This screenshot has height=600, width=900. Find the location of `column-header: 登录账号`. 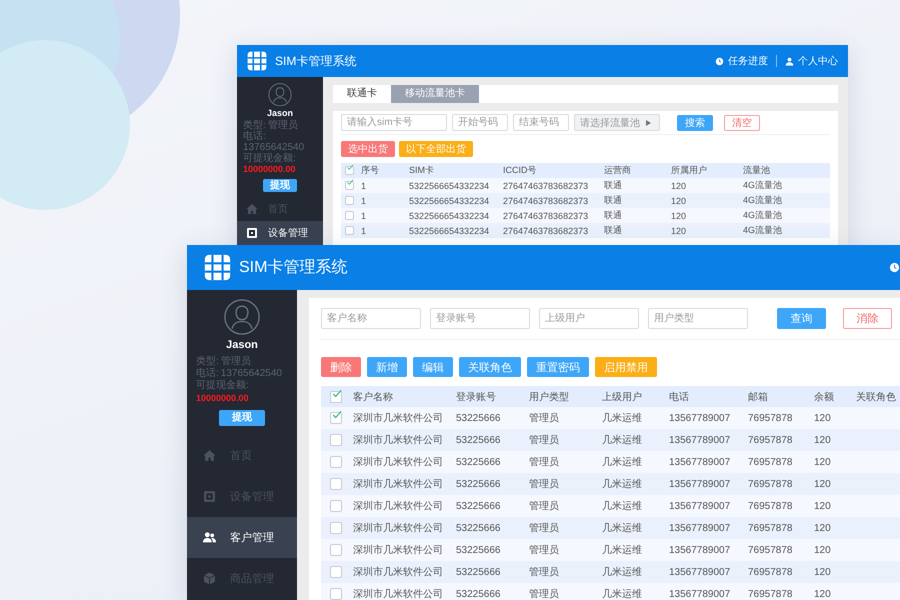

column-header: 登录账号 is located at coordinates (476, 397).